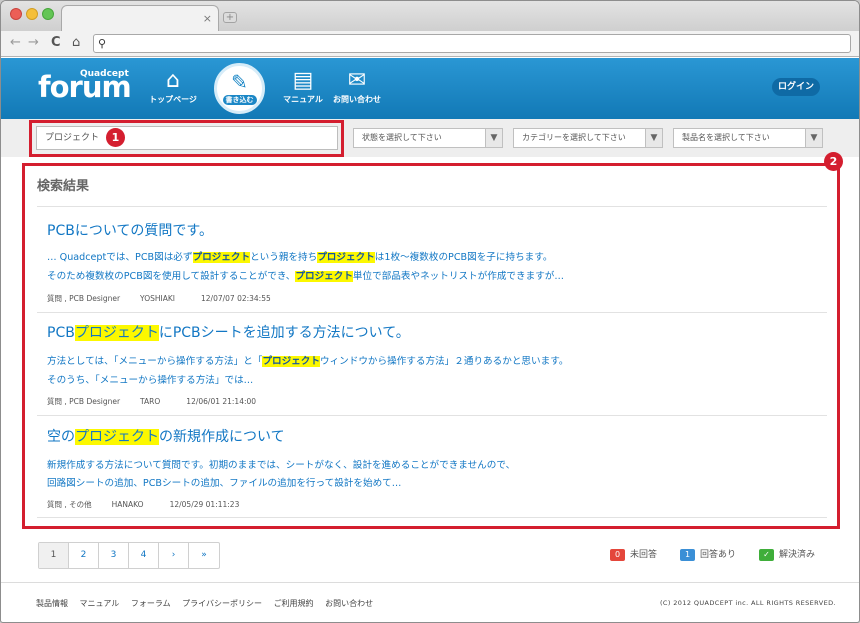 This screenshot has height=623, width=860. I want to click on title-text: の新規作成について, so click(222, 437).